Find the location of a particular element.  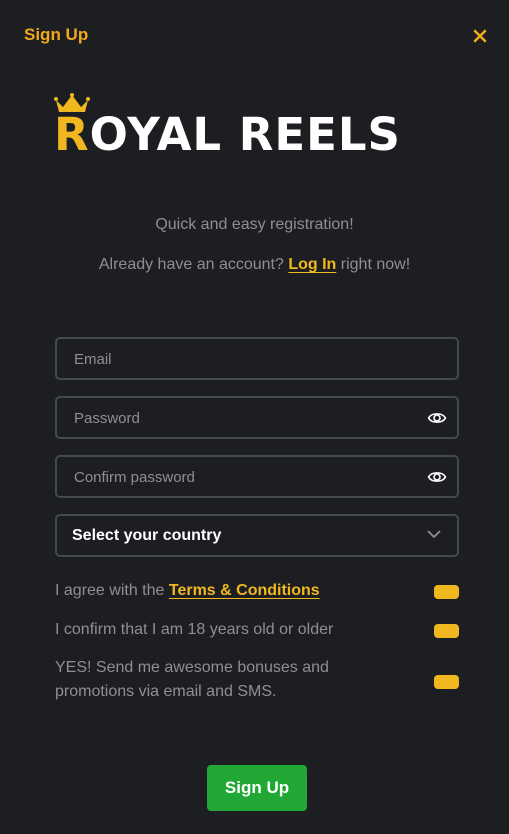

close-icon is located at coordinates (480, 36).